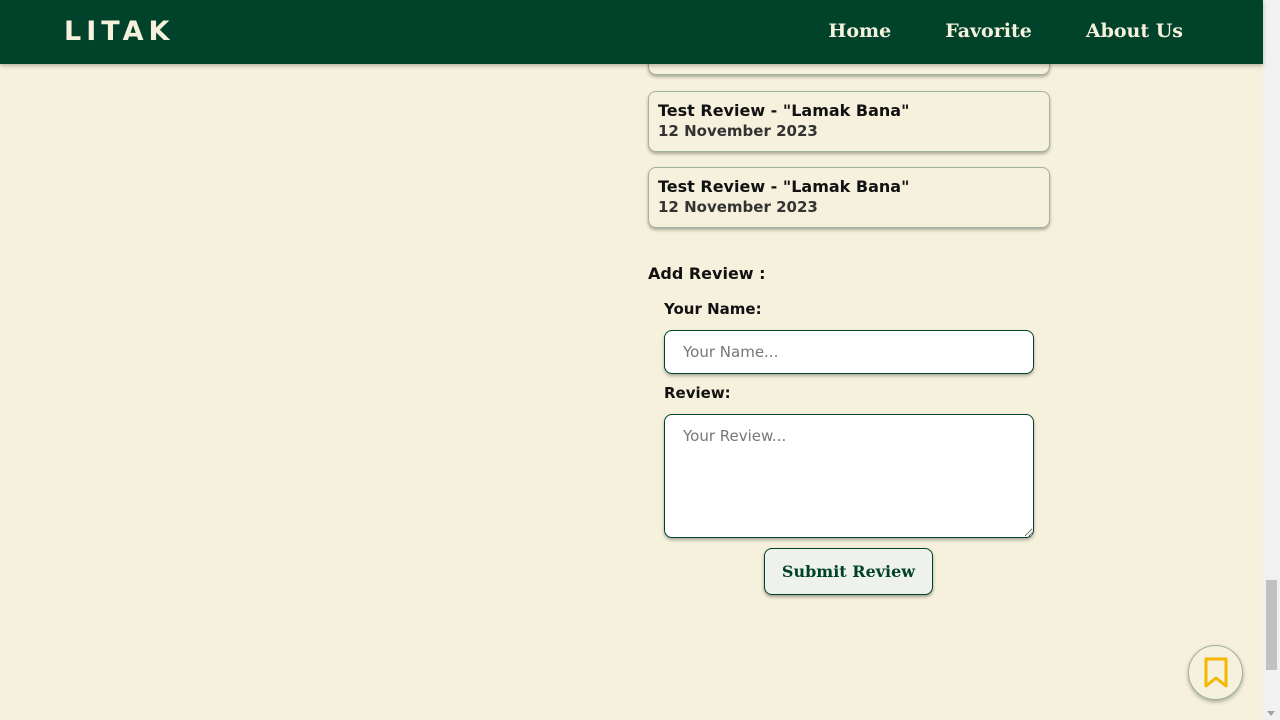 This screenshot has width=1280, height=720. What do you see at coordinates (1271, 625) in the screenshot?
I see `scrollbar-thumb` at bounding box center [1271, 625].